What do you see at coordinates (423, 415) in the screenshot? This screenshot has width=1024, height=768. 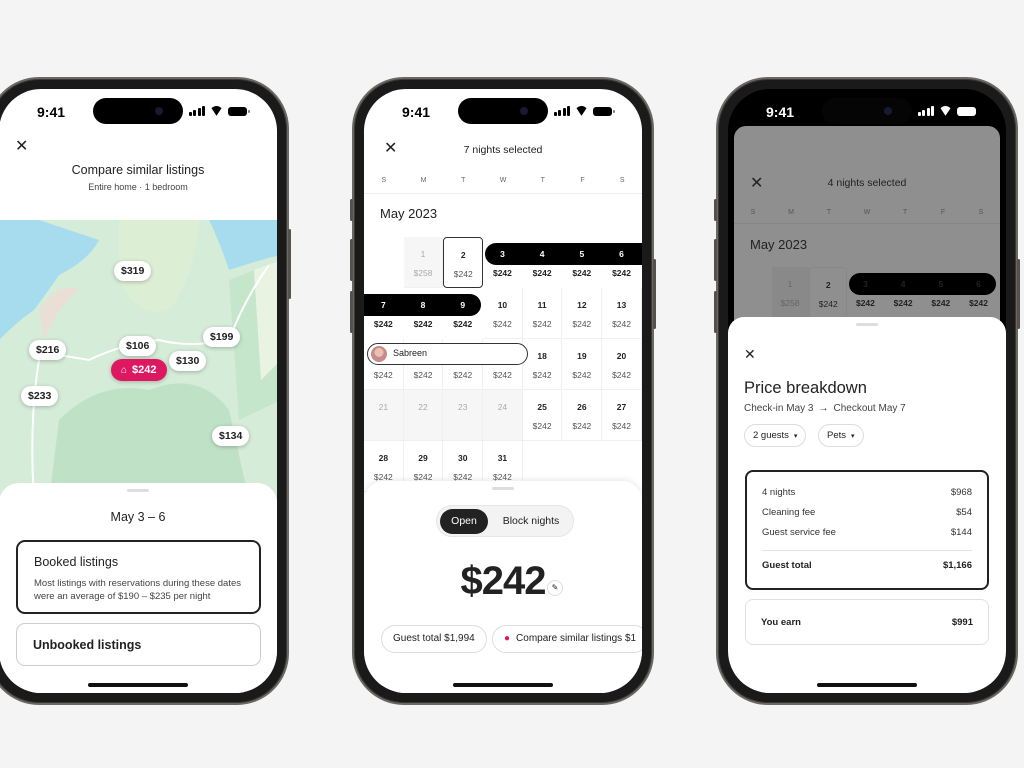 I see `calendar-day: 22` at bounding box center [423, 415].